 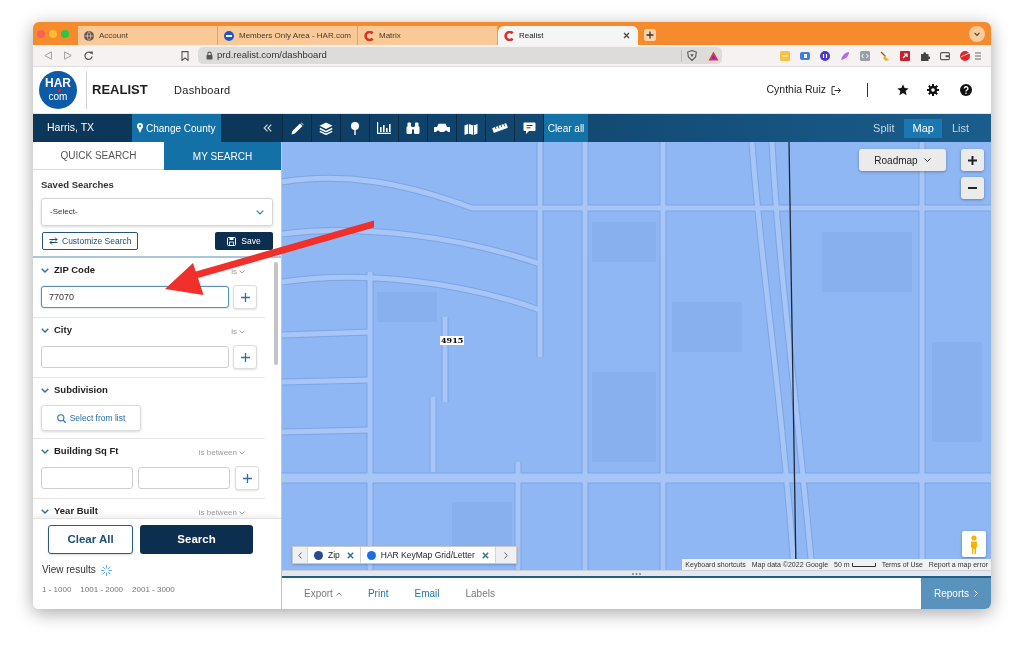 What do you see at coordinates (568, 35) in the screenshot?
I see `browser-tab: Realist` at bounding box center [568, 35].